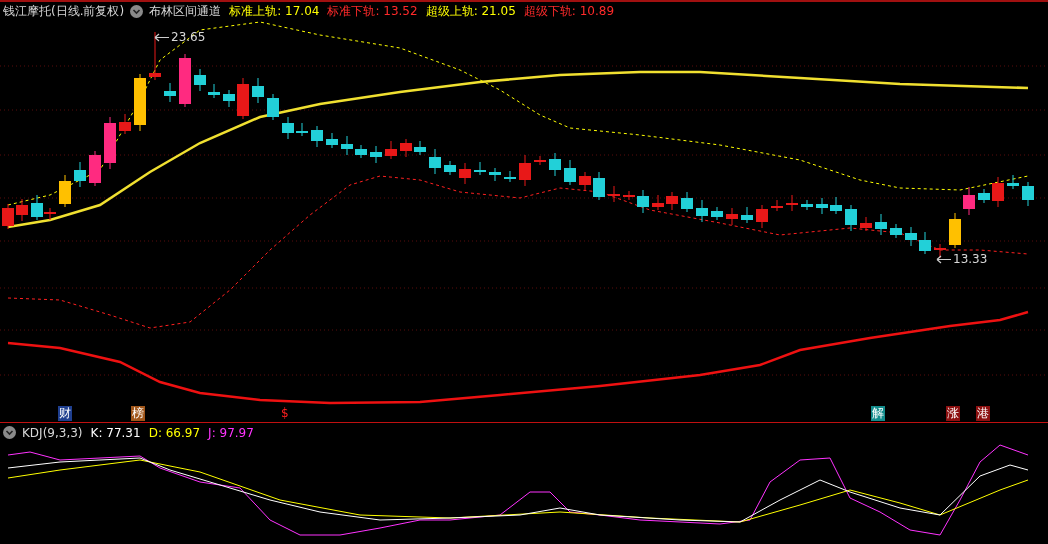 This screenshot has width=1048, height=544. What do you see at coordinates (138, 413) in the screenshot?
I see `event-marker: 榜` at bounding box center [138, 413].